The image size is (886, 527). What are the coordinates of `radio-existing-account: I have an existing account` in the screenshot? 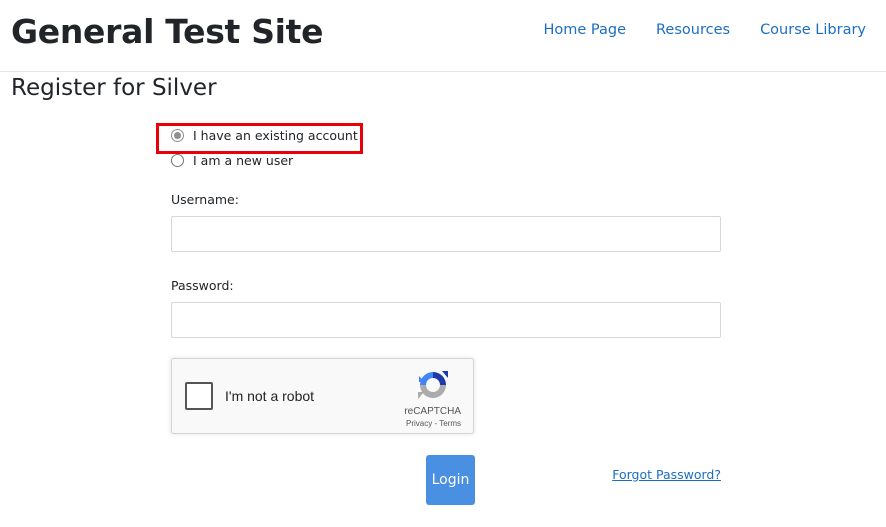 It's located at (264, 135).